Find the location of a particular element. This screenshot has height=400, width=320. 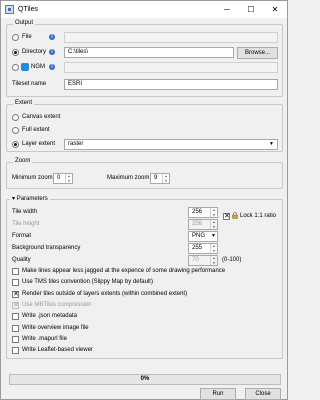

ngm-field is located at coordinates (171, 67).